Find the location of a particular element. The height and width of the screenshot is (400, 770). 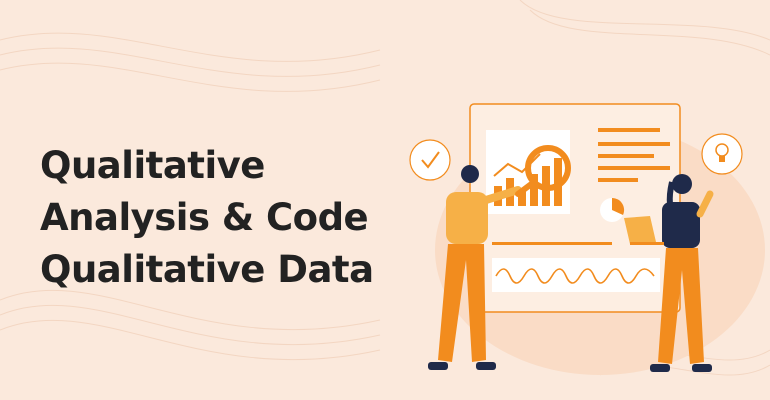

pie-chart-icon is located at coordinates (612, 209).